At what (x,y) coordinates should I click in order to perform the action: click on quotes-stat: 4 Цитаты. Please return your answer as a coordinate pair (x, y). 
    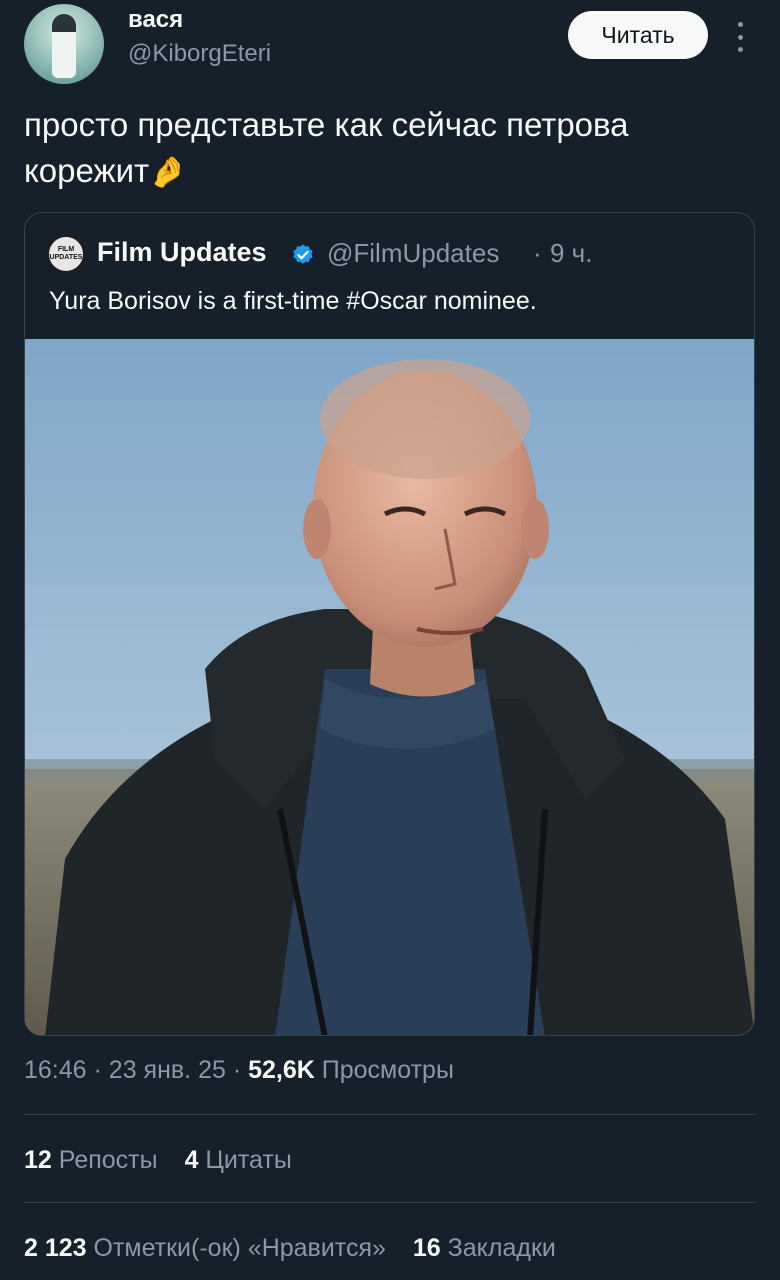
    Looking at the image, I should click on (238, 1160).